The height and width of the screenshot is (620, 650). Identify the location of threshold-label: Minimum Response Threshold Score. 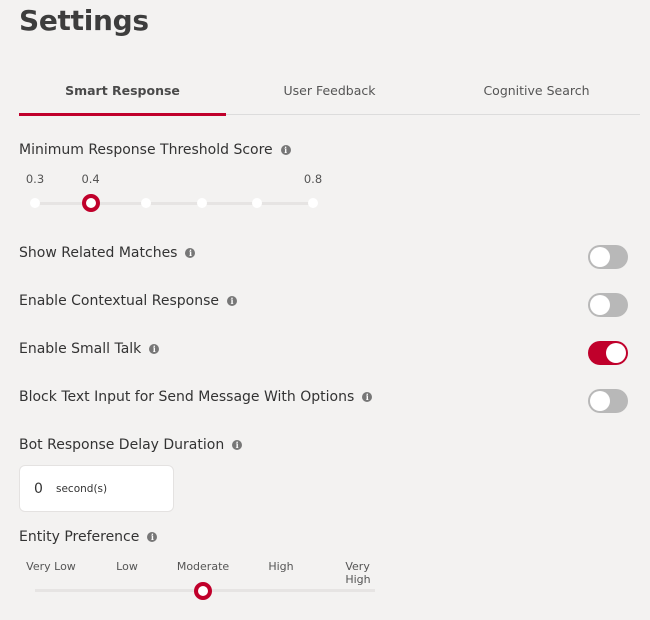
(146, 150).